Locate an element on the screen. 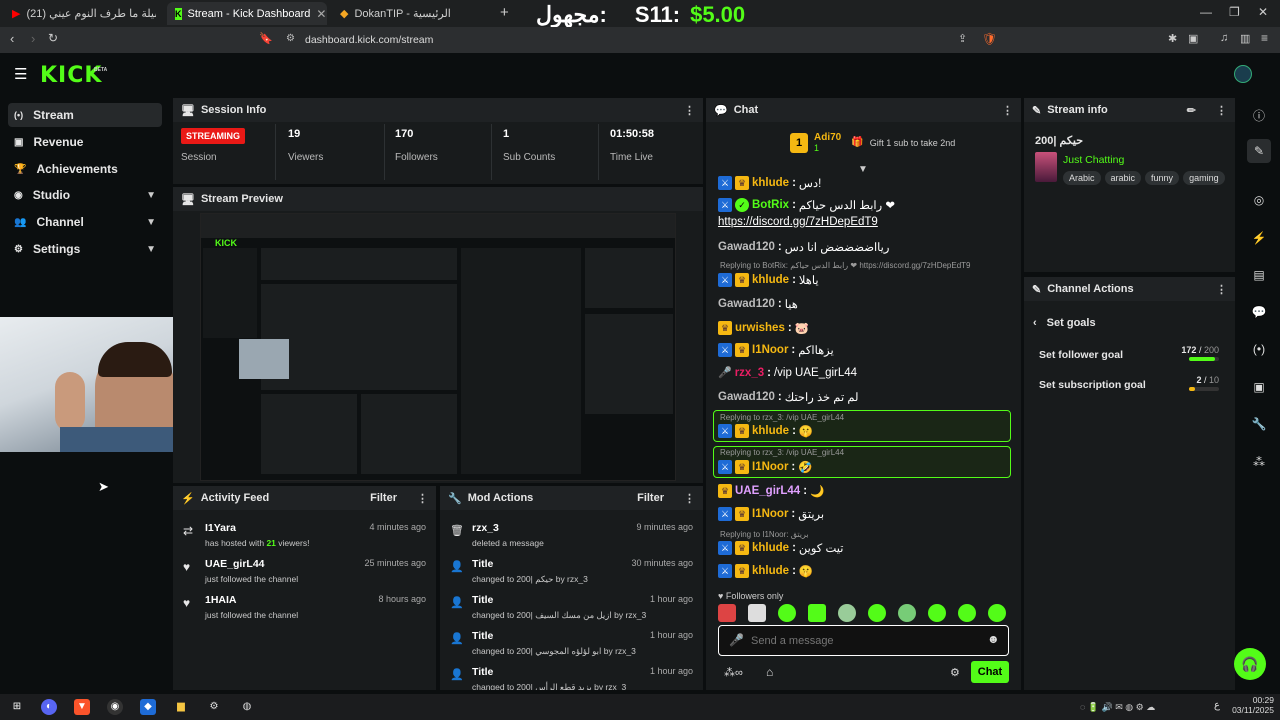  support-button: 🎧 is located at coordinates (1250, 664).